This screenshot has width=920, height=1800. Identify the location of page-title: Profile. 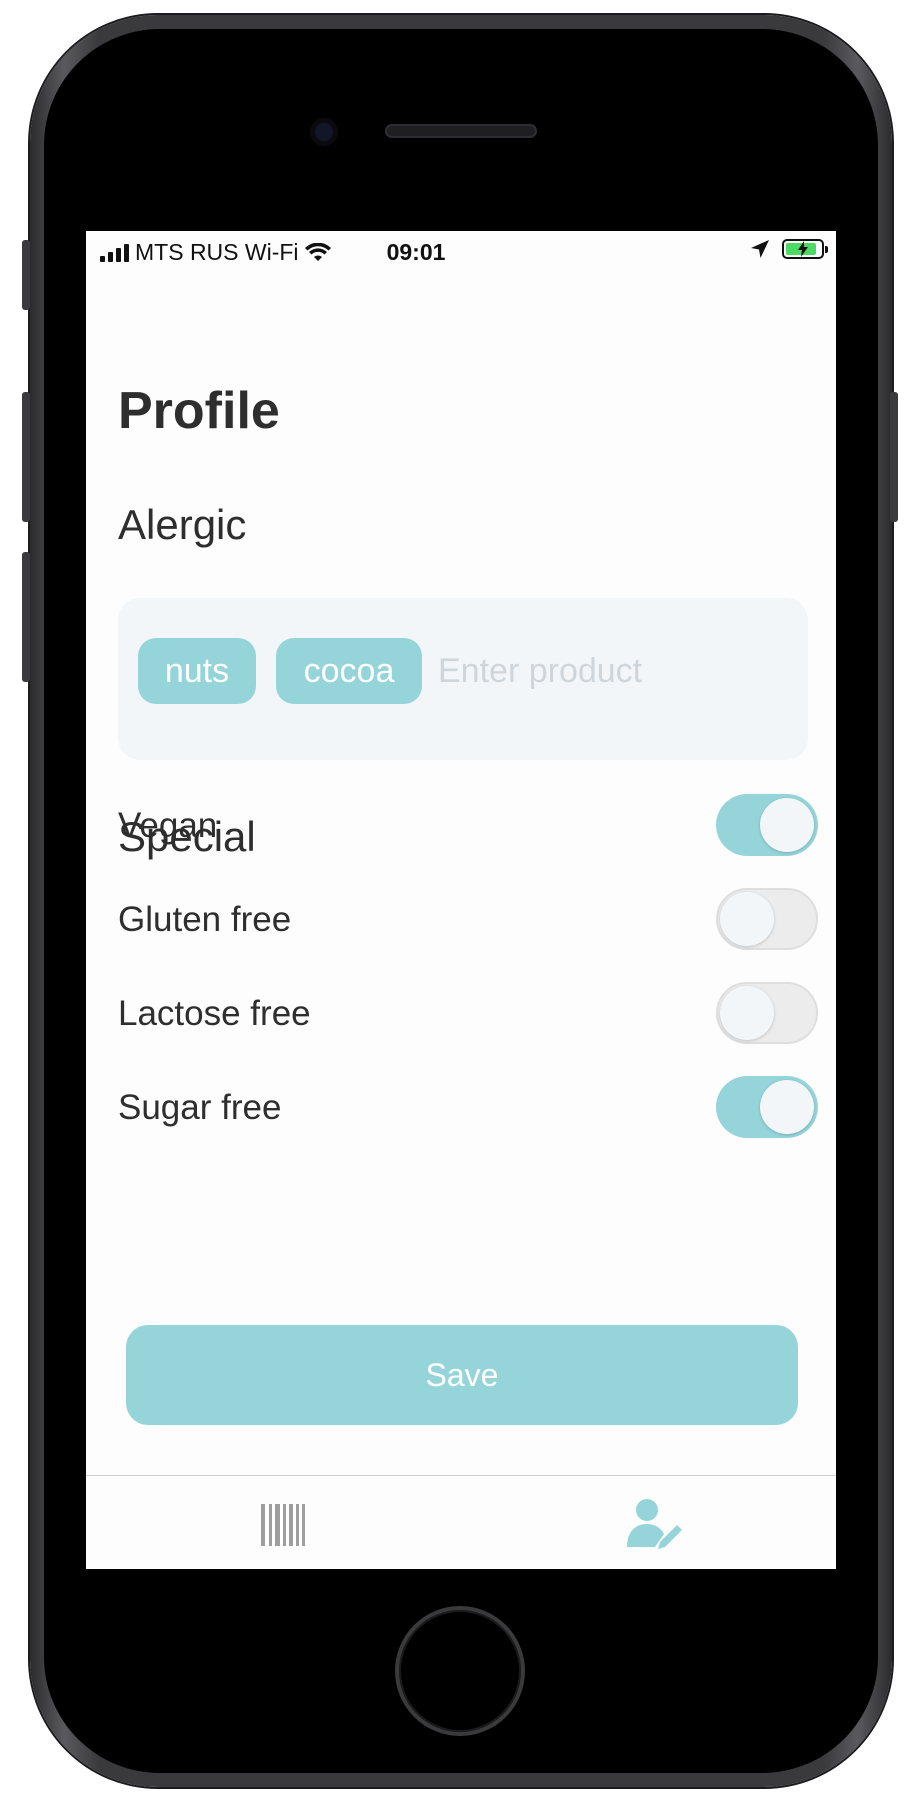
(199, 411).